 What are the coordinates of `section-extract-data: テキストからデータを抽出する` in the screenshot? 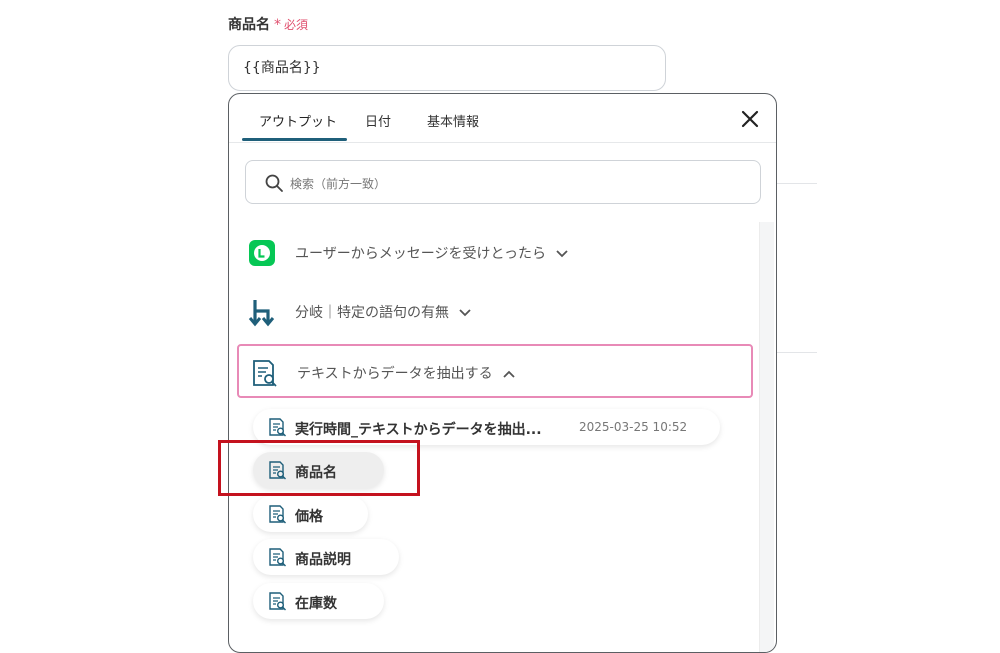 It's located at (495, 371).